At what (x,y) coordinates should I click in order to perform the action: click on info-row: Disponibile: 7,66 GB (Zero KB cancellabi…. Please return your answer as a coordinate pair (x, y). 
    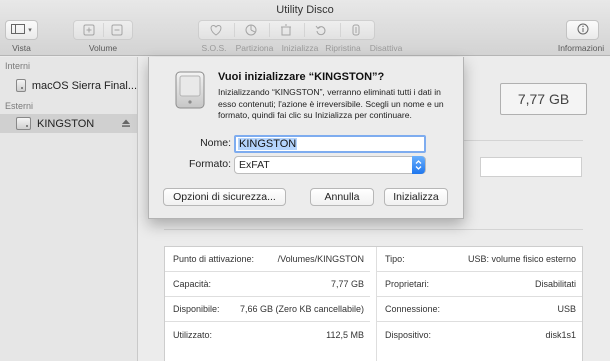
    Looking at the image, I should click on (267, 309).